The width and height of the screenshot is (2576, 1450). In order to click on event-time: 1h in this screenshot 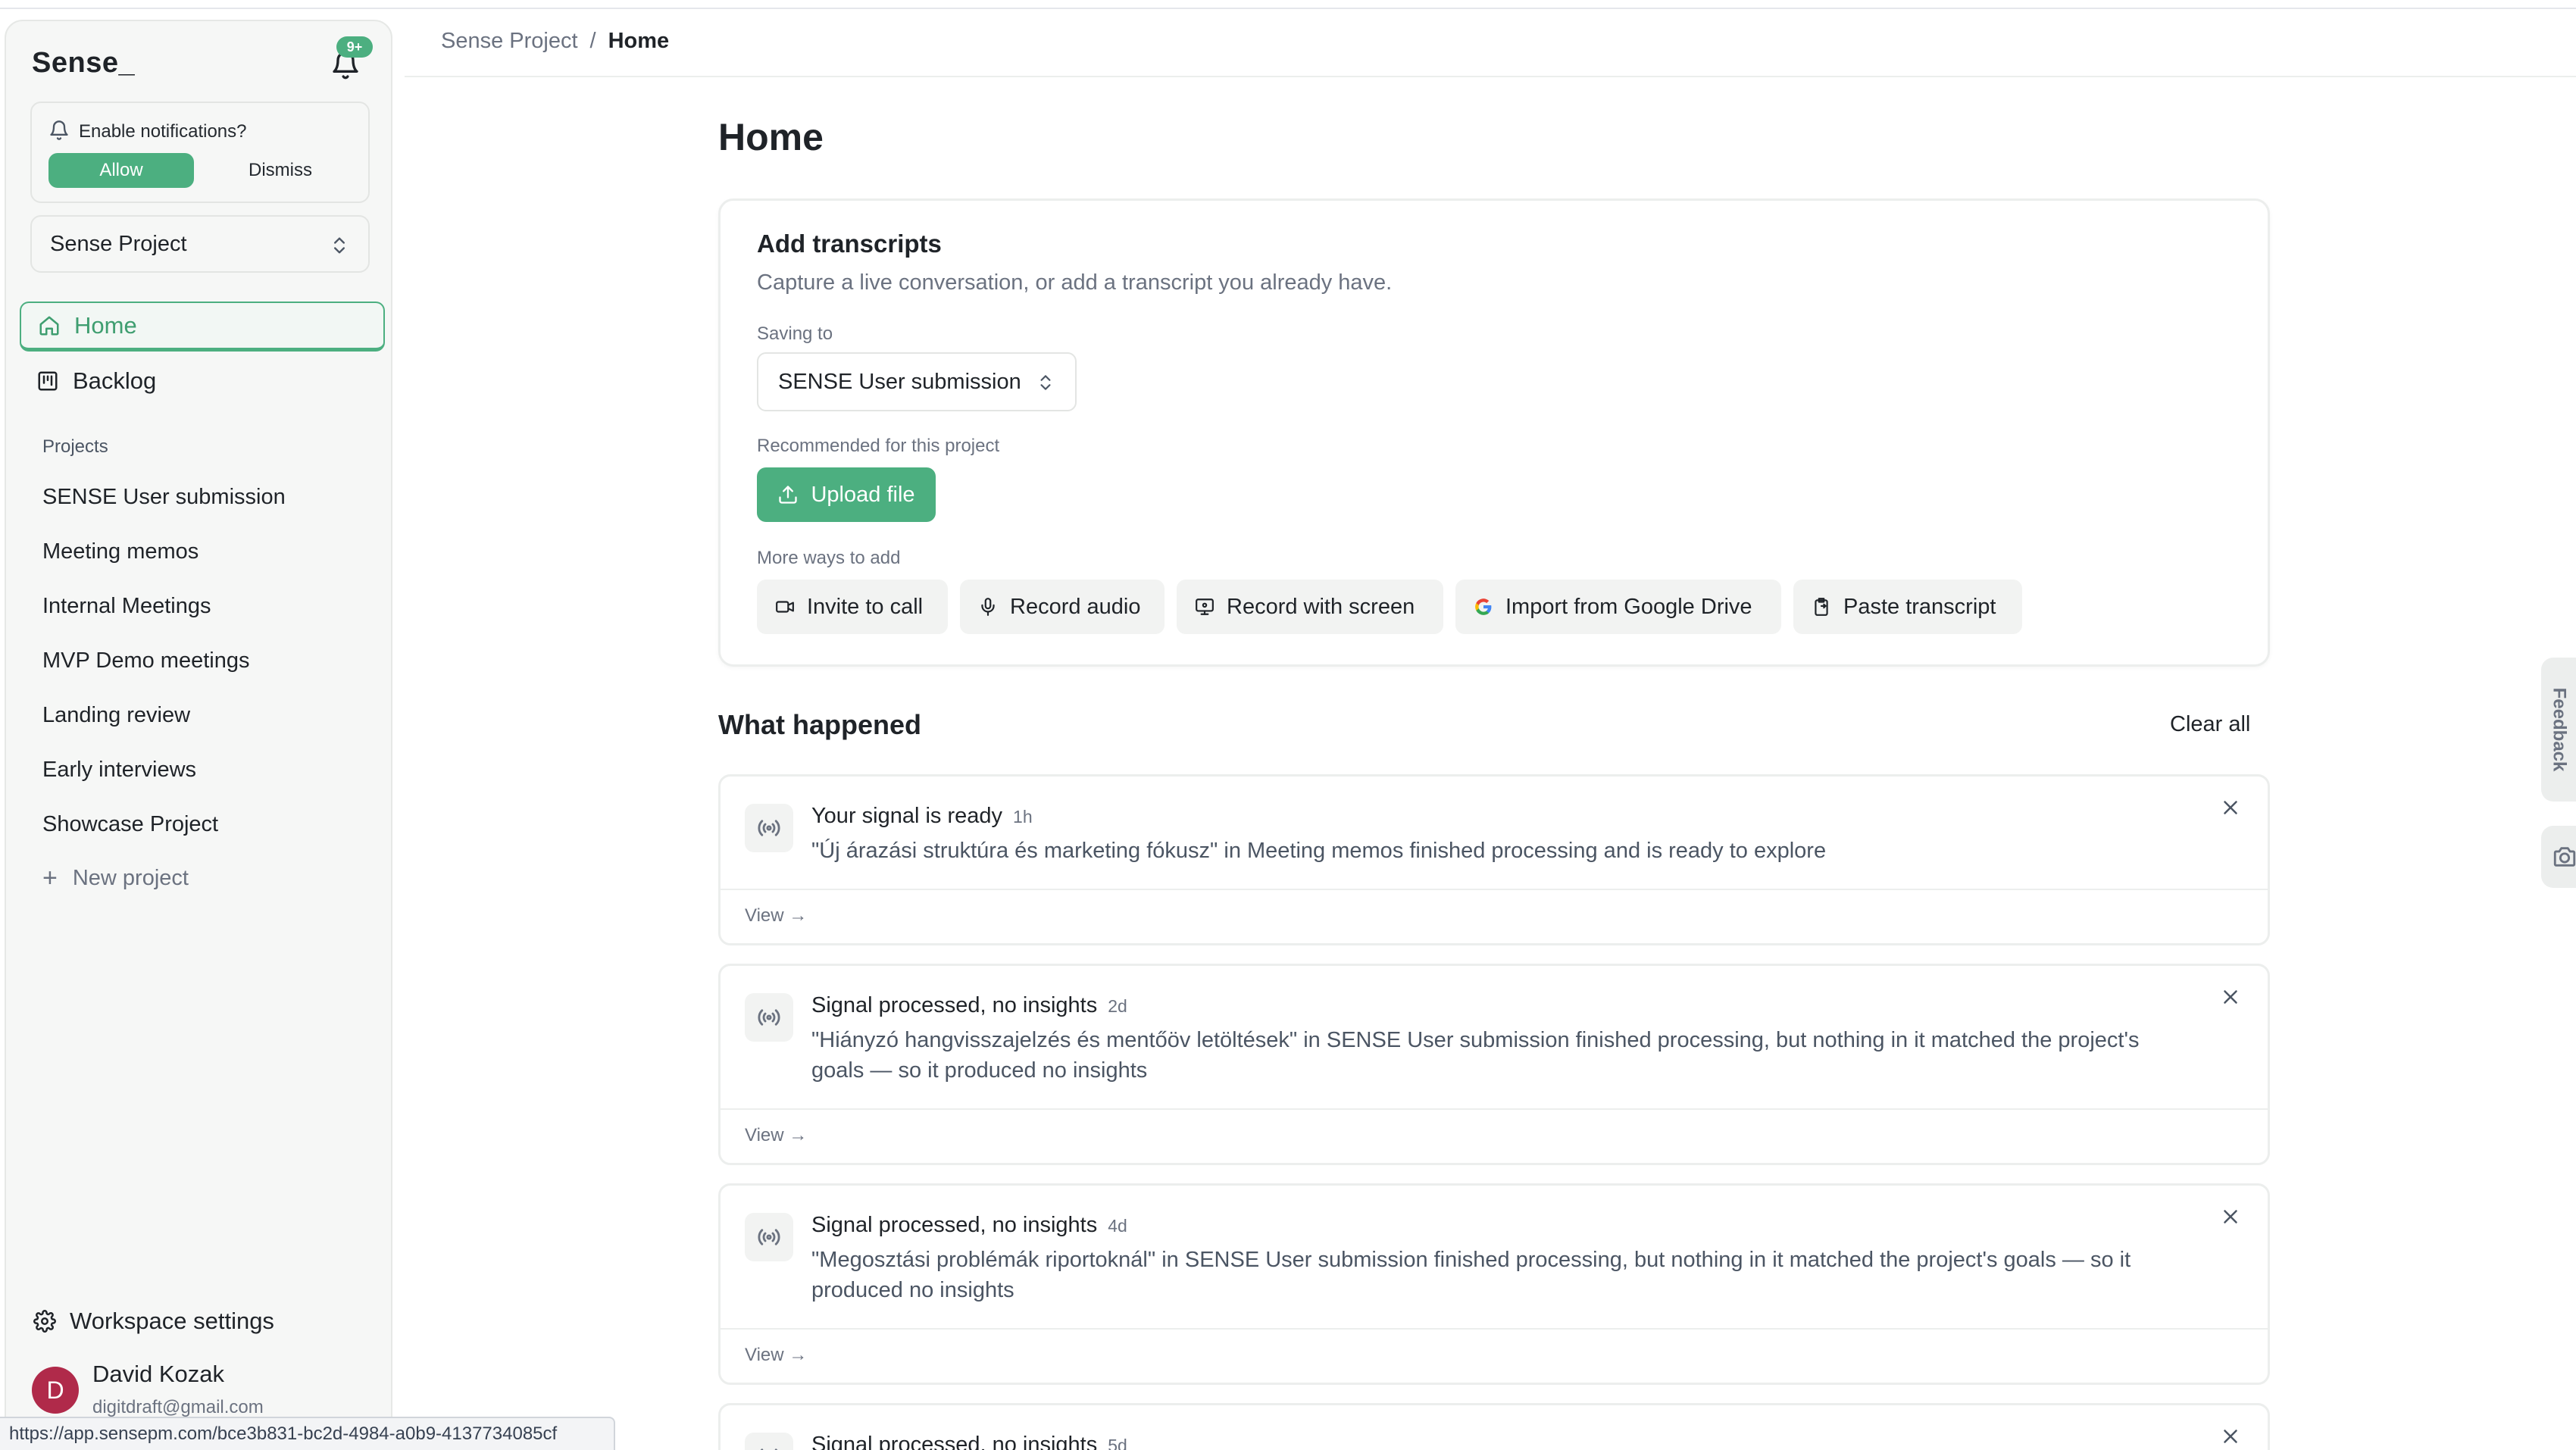, I will do `click(1023, 817)`.